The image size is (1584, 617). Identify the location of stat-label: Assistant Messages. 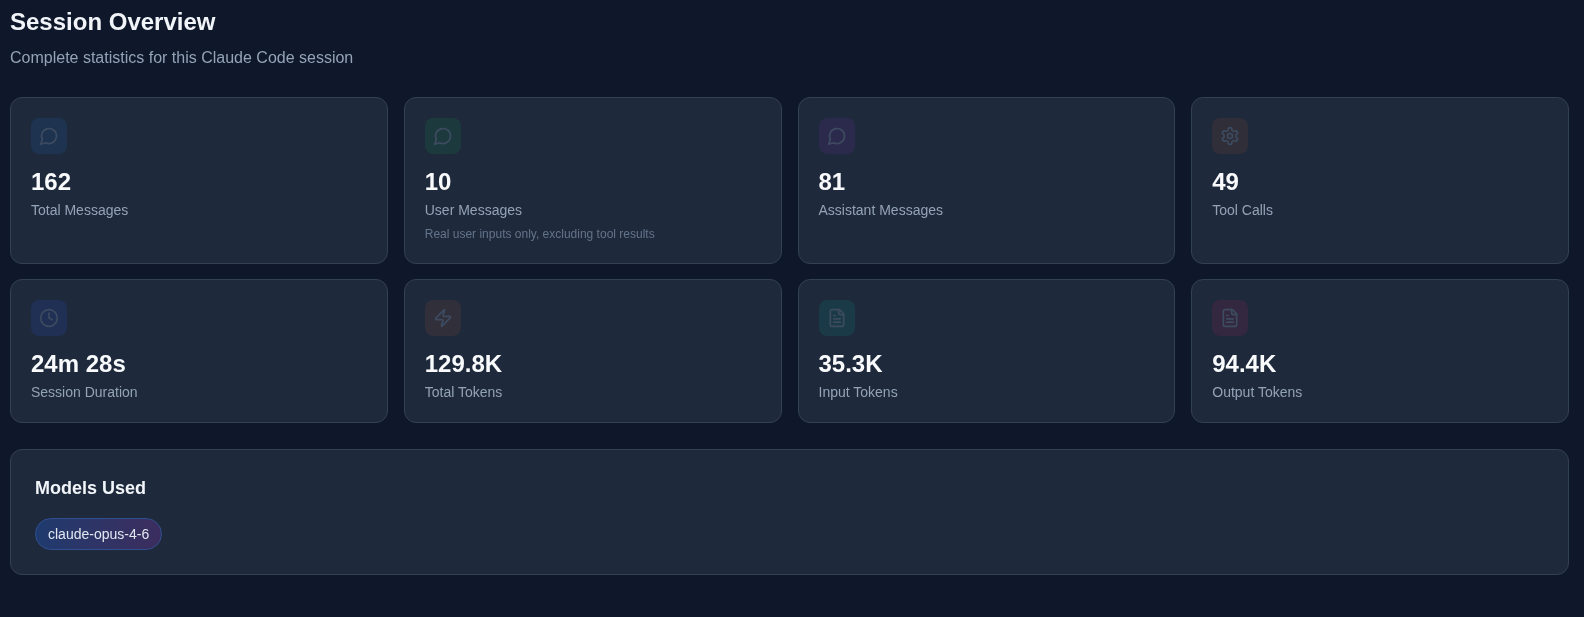
(880, 210).